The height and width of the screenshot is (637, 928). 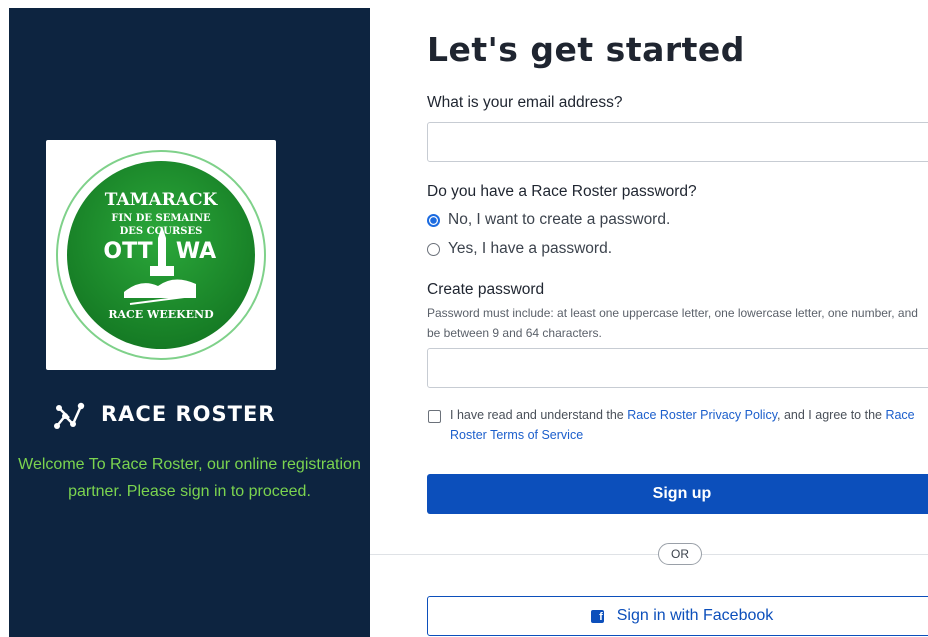 I want to click on logo-bottom-text: RACE WEEKEND, so click(x=161, y=314).